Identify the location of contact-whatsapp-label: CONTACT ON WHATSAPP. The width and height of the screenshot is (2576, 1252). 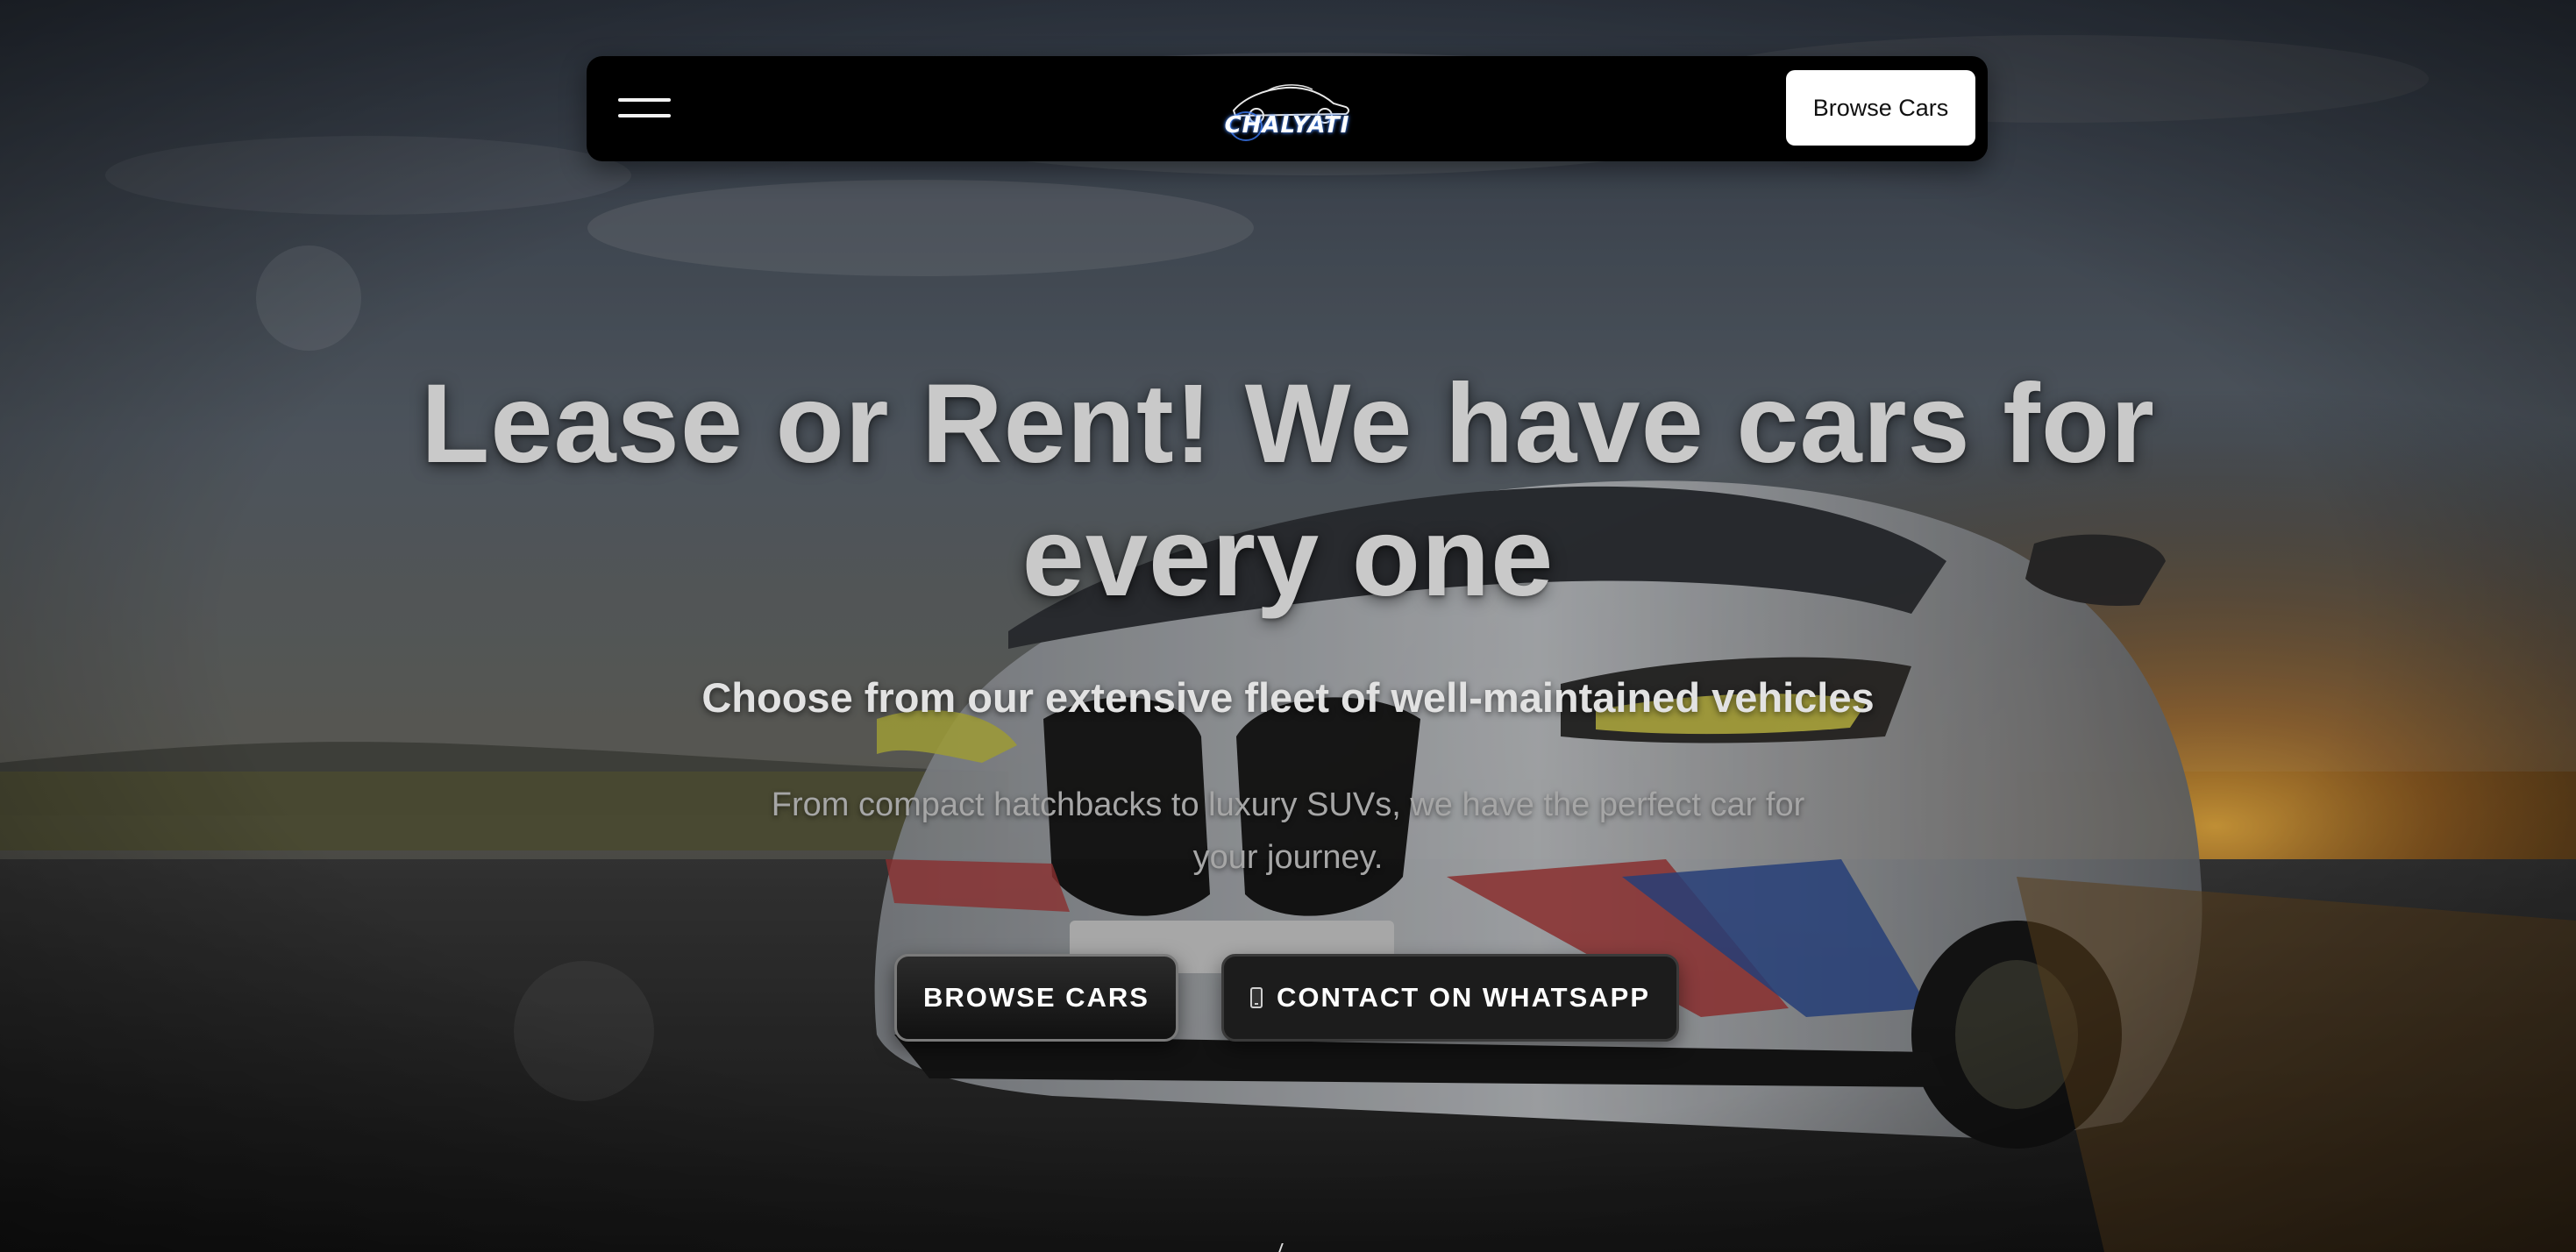
(1463, 997).